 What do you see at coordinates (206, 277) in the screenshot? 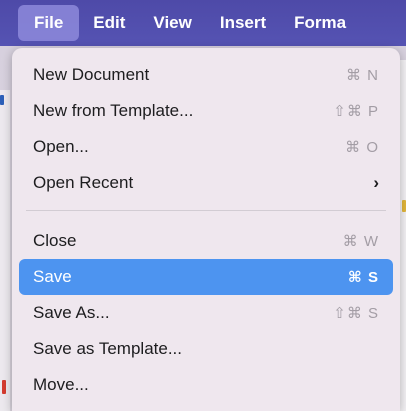
I see `menu-item-save: Save ⌘ S` at bounding box center [206, 277].